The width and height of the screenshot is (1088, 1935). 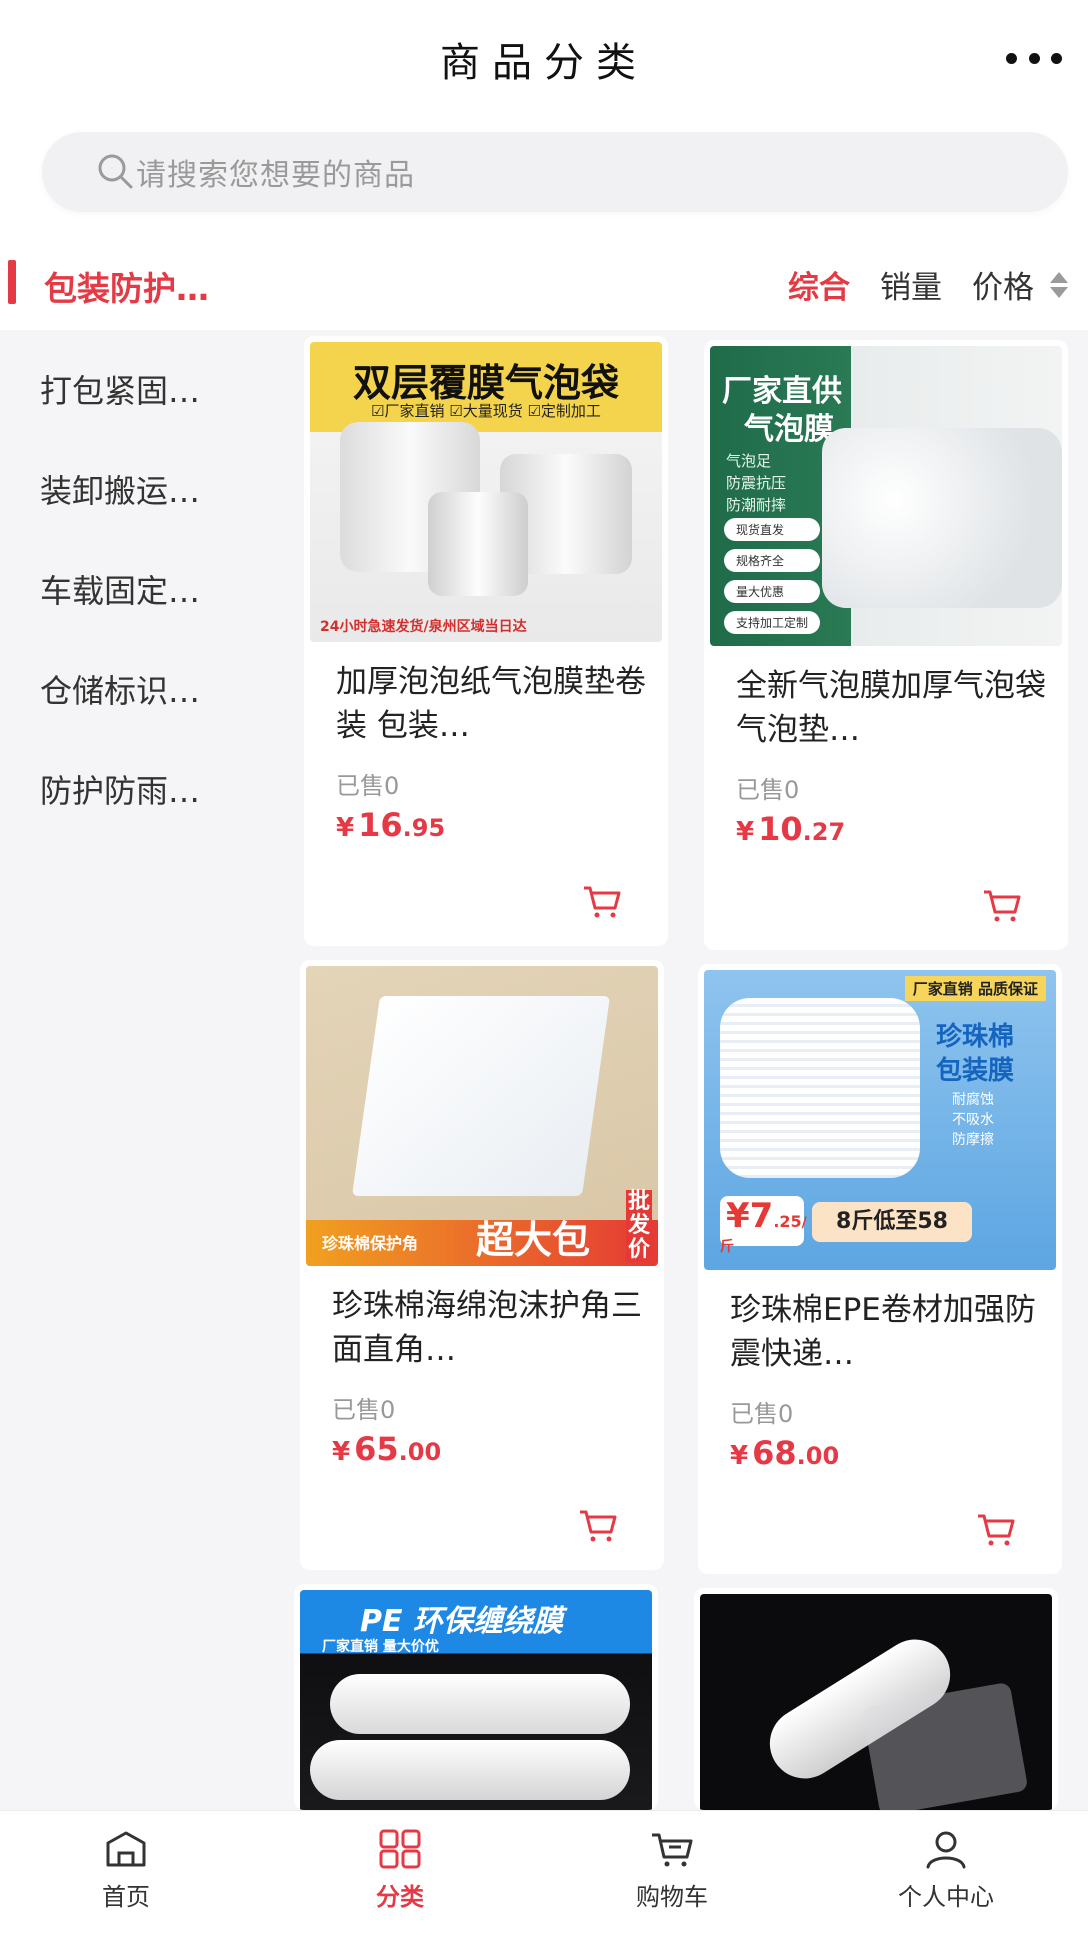 I want to click on image-subtext: 气泡足 防震抗压 防潮耐摔, so click(x=756, y=483).